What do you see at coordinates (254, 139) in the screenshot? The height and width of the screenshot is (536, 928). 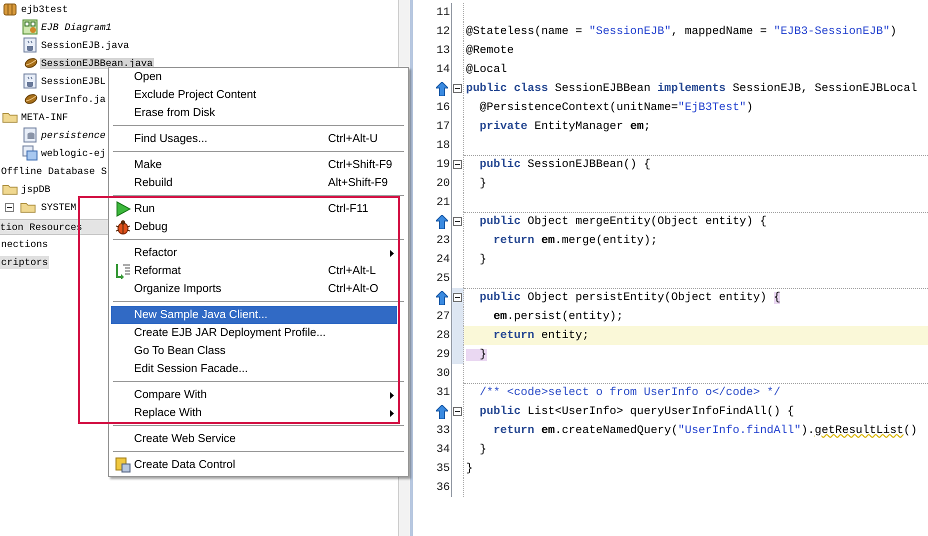 I see `menu-item: Find Usages... Ctrl+Alt-U` at bounding box center [254, 139].